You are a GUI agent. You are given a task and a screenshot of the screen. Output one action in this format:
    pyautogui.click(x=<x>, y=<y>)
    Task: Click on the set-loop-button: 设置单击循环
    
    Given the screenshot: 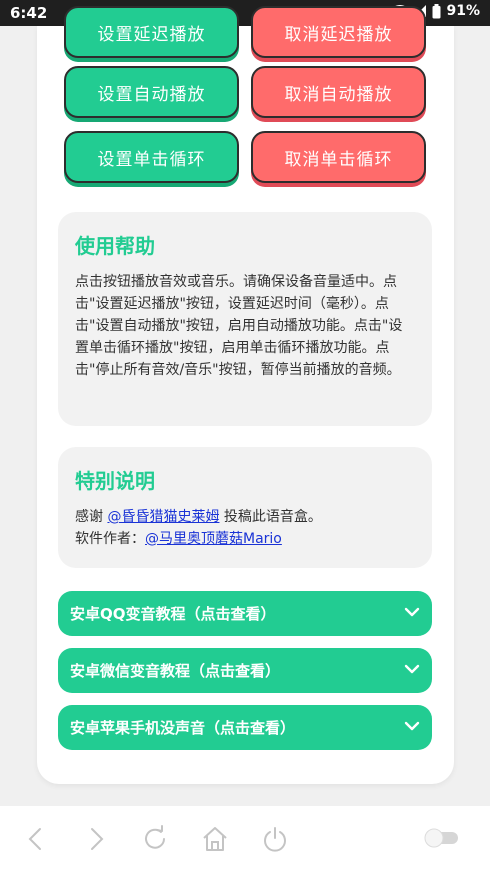 What is the action you would take?
    pyautogui.click(x=151, y=157)
    